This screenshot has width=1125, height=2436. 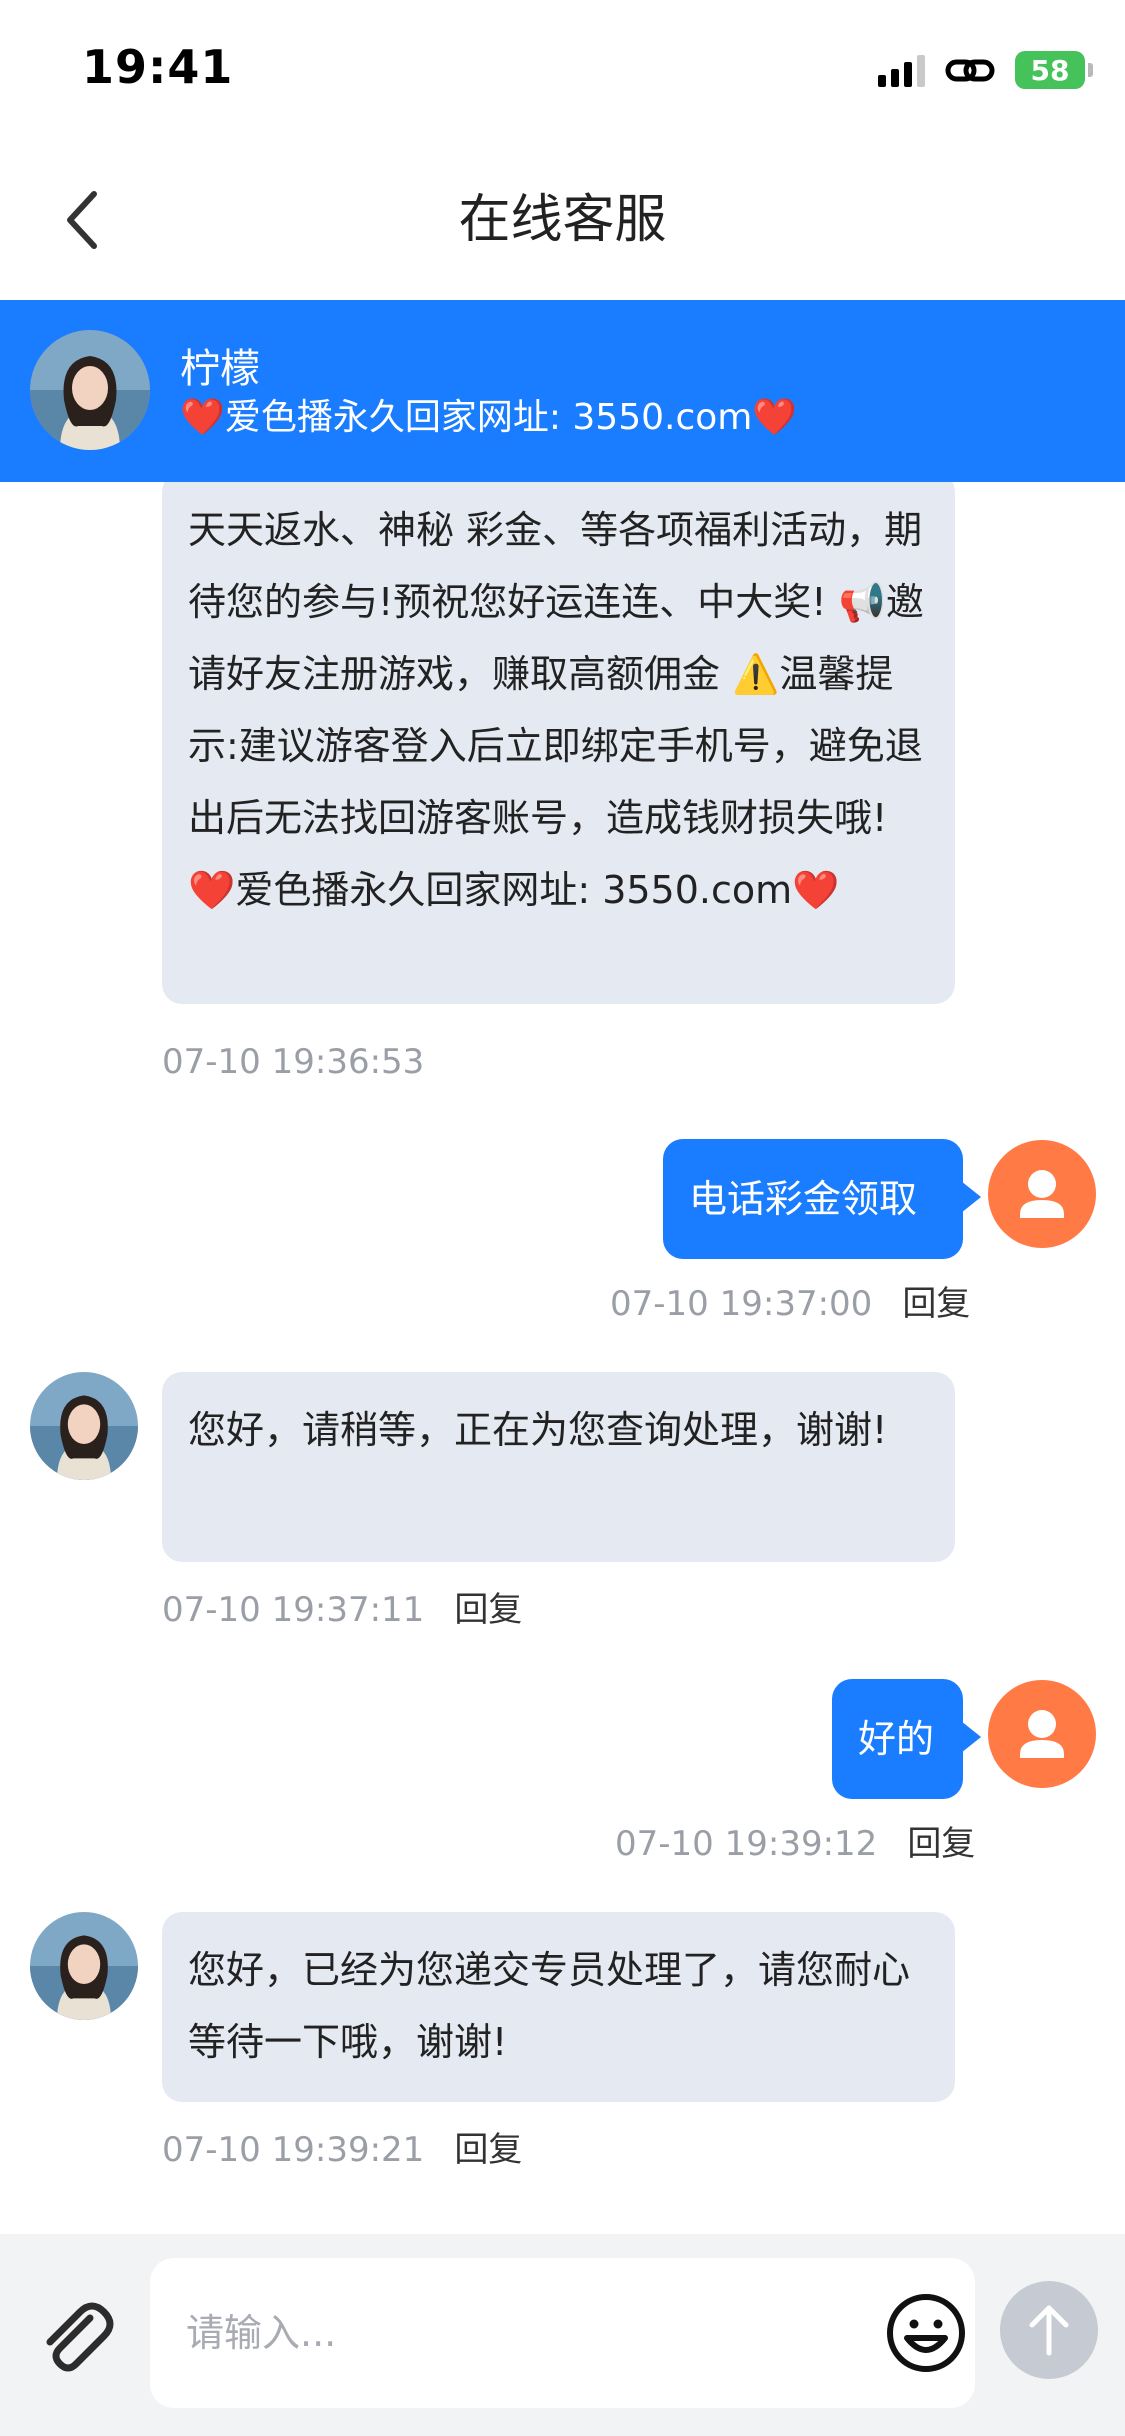 What do you see at coordinates (158, 67) in the screenshot?
I see `status-time: 19:41` at bounding box center [158, 67].